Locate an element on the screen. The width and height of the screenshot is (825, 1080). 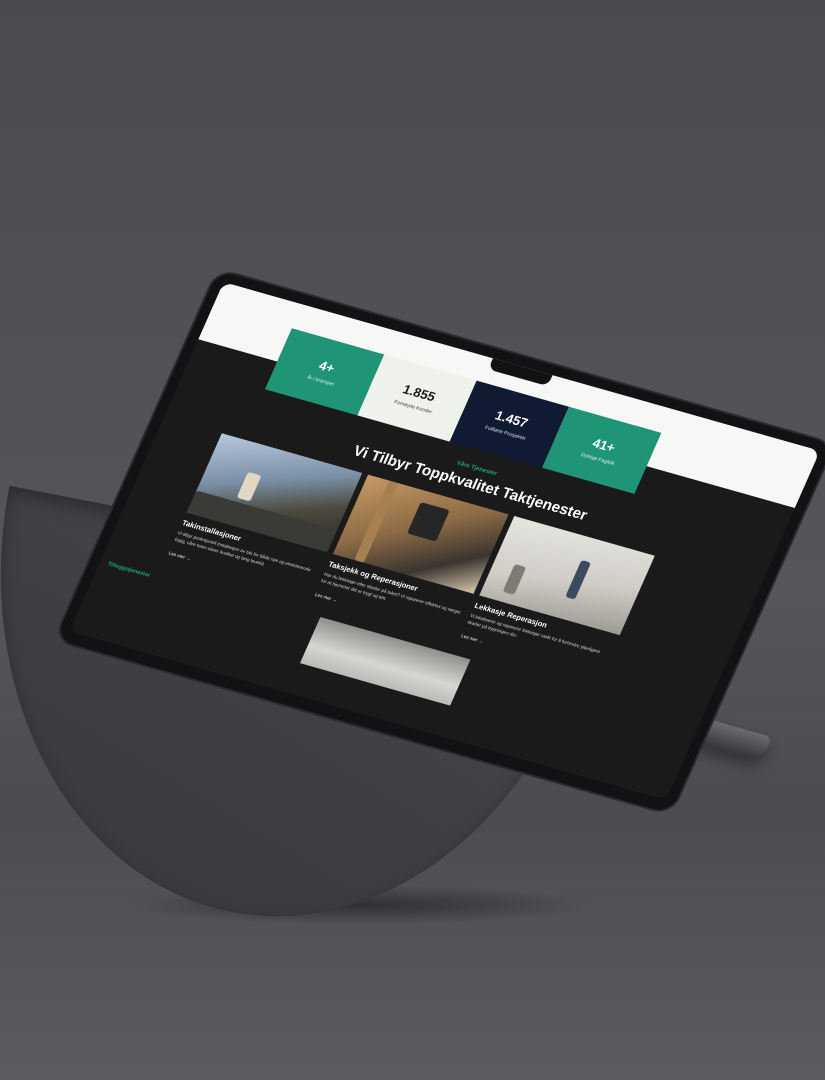
stat-label: År i bransjen is located at coordinates (320, 381).